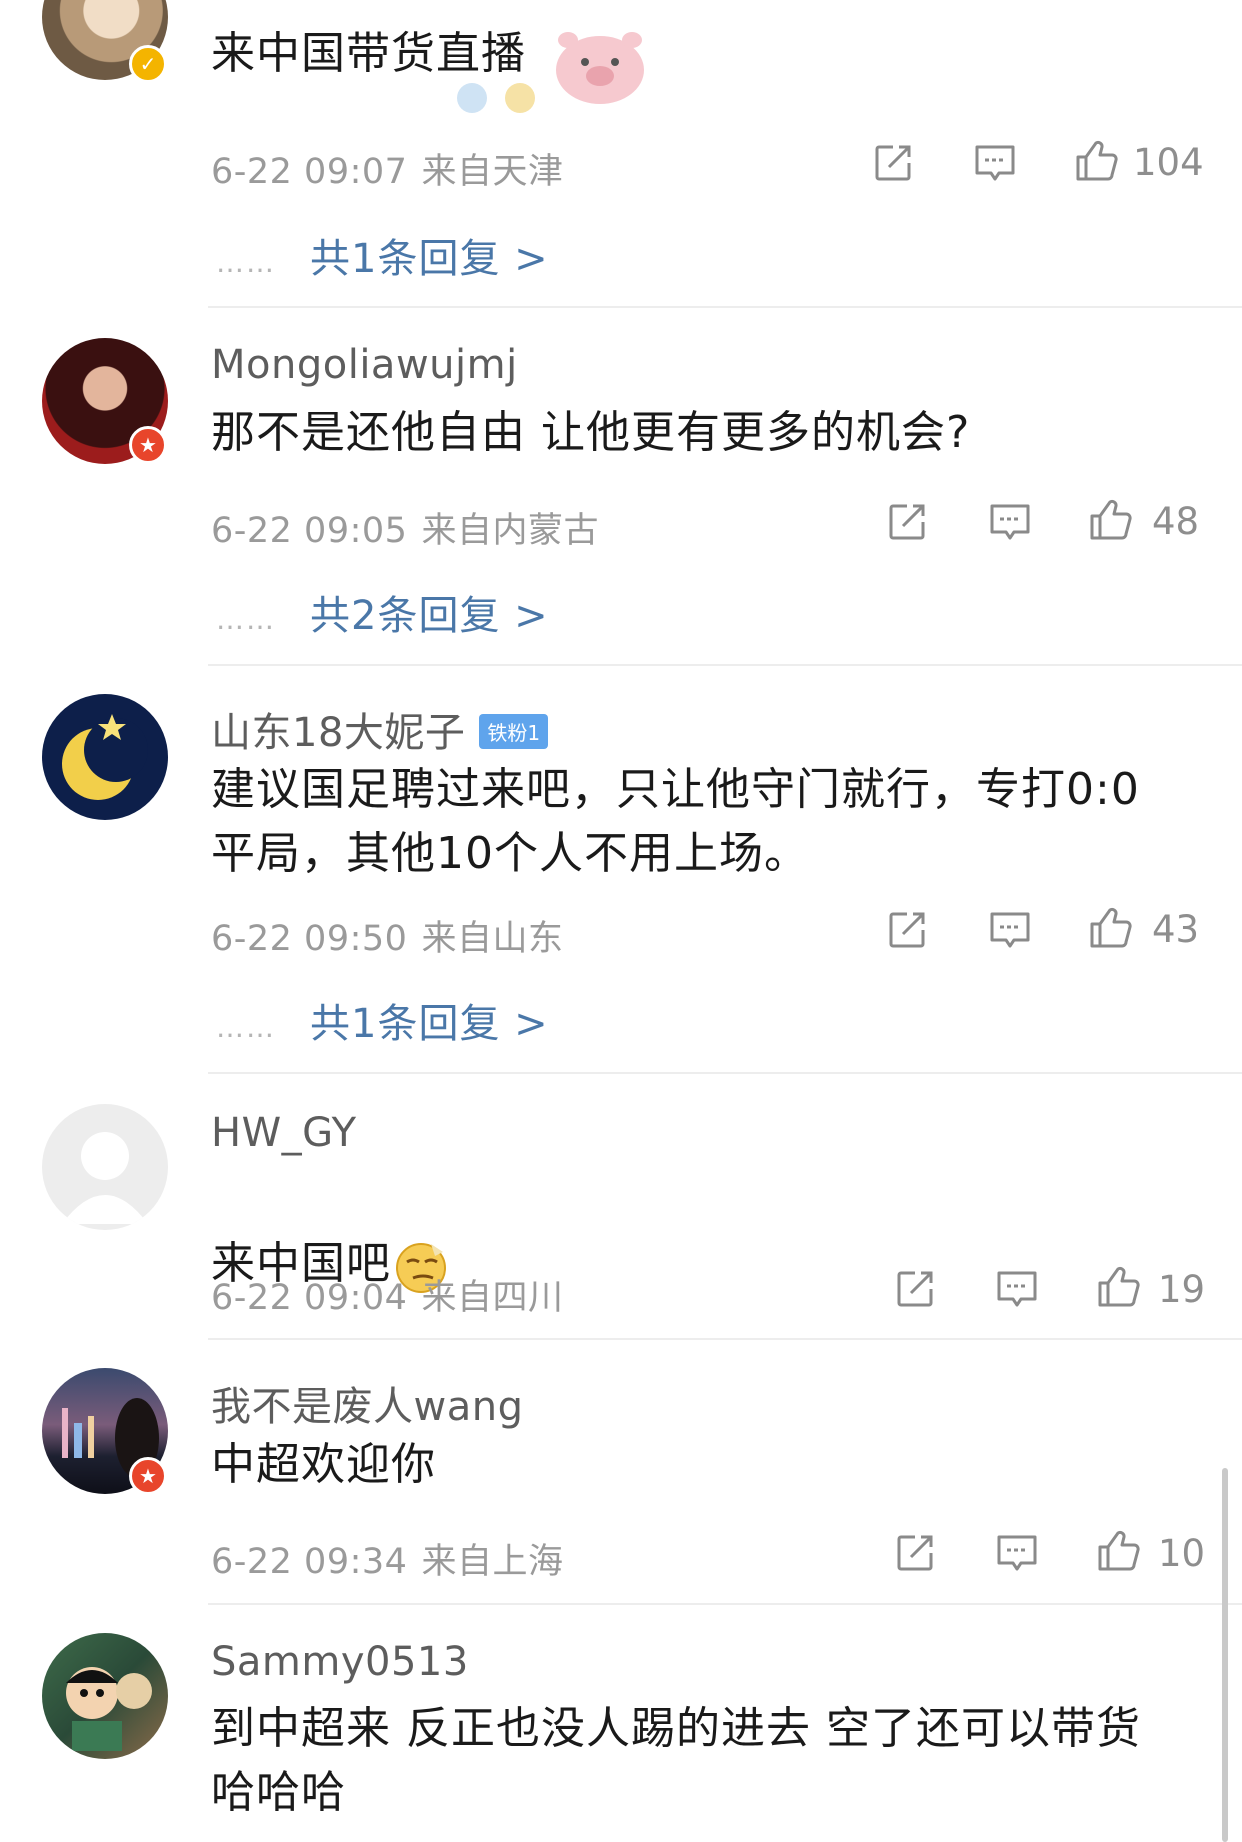  What do you see at coordinates (1225, 1655) in the screenshot?
I see `scrollbar` at bounding box center [1225, 1655].